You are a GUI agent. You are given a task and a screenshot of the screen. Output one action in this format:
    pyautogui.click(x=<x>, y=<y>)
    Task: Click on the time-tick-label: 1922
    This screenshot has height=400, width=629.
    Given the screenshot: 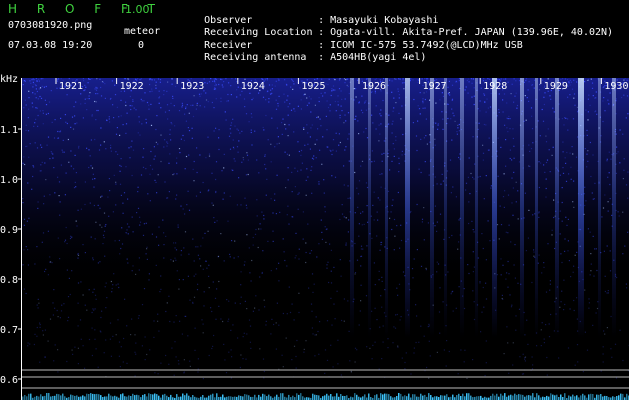 What is the action you would take?
    pyautogui.click(x=132, y=86)
    